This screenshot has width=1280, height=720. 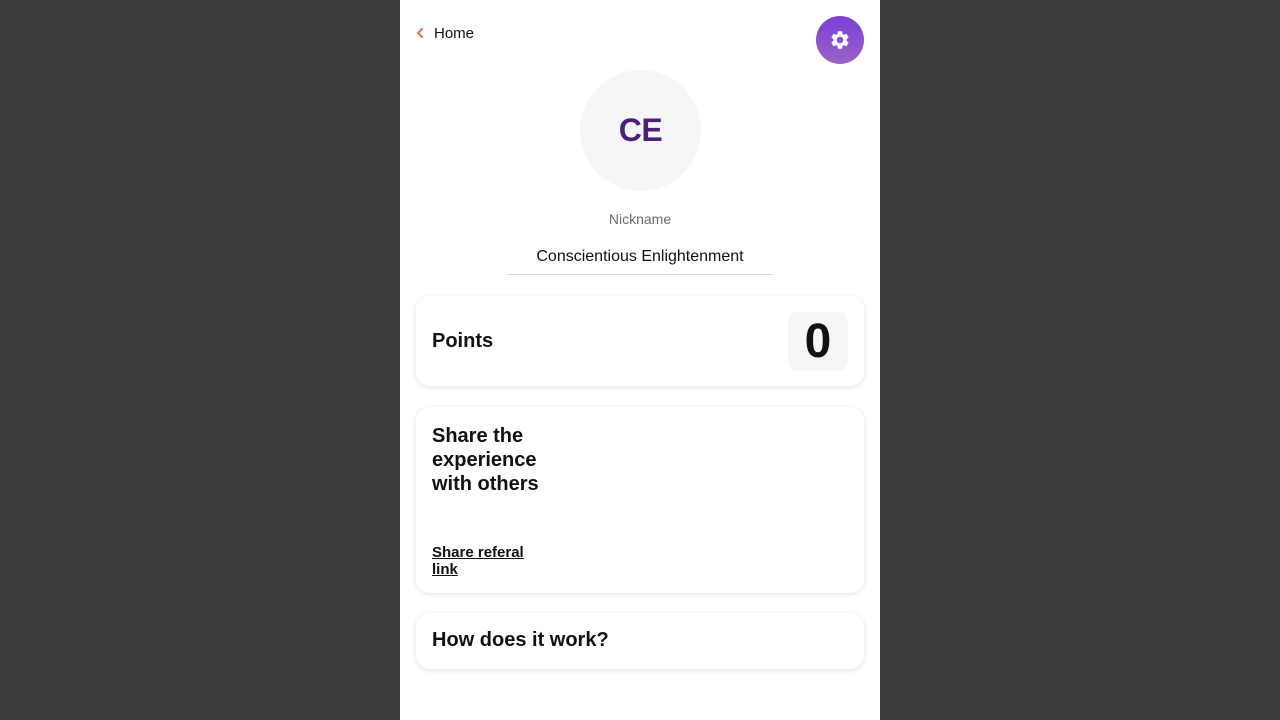 I want to click on how-it-works-card: How does it work?, so click(x=640, y=641).